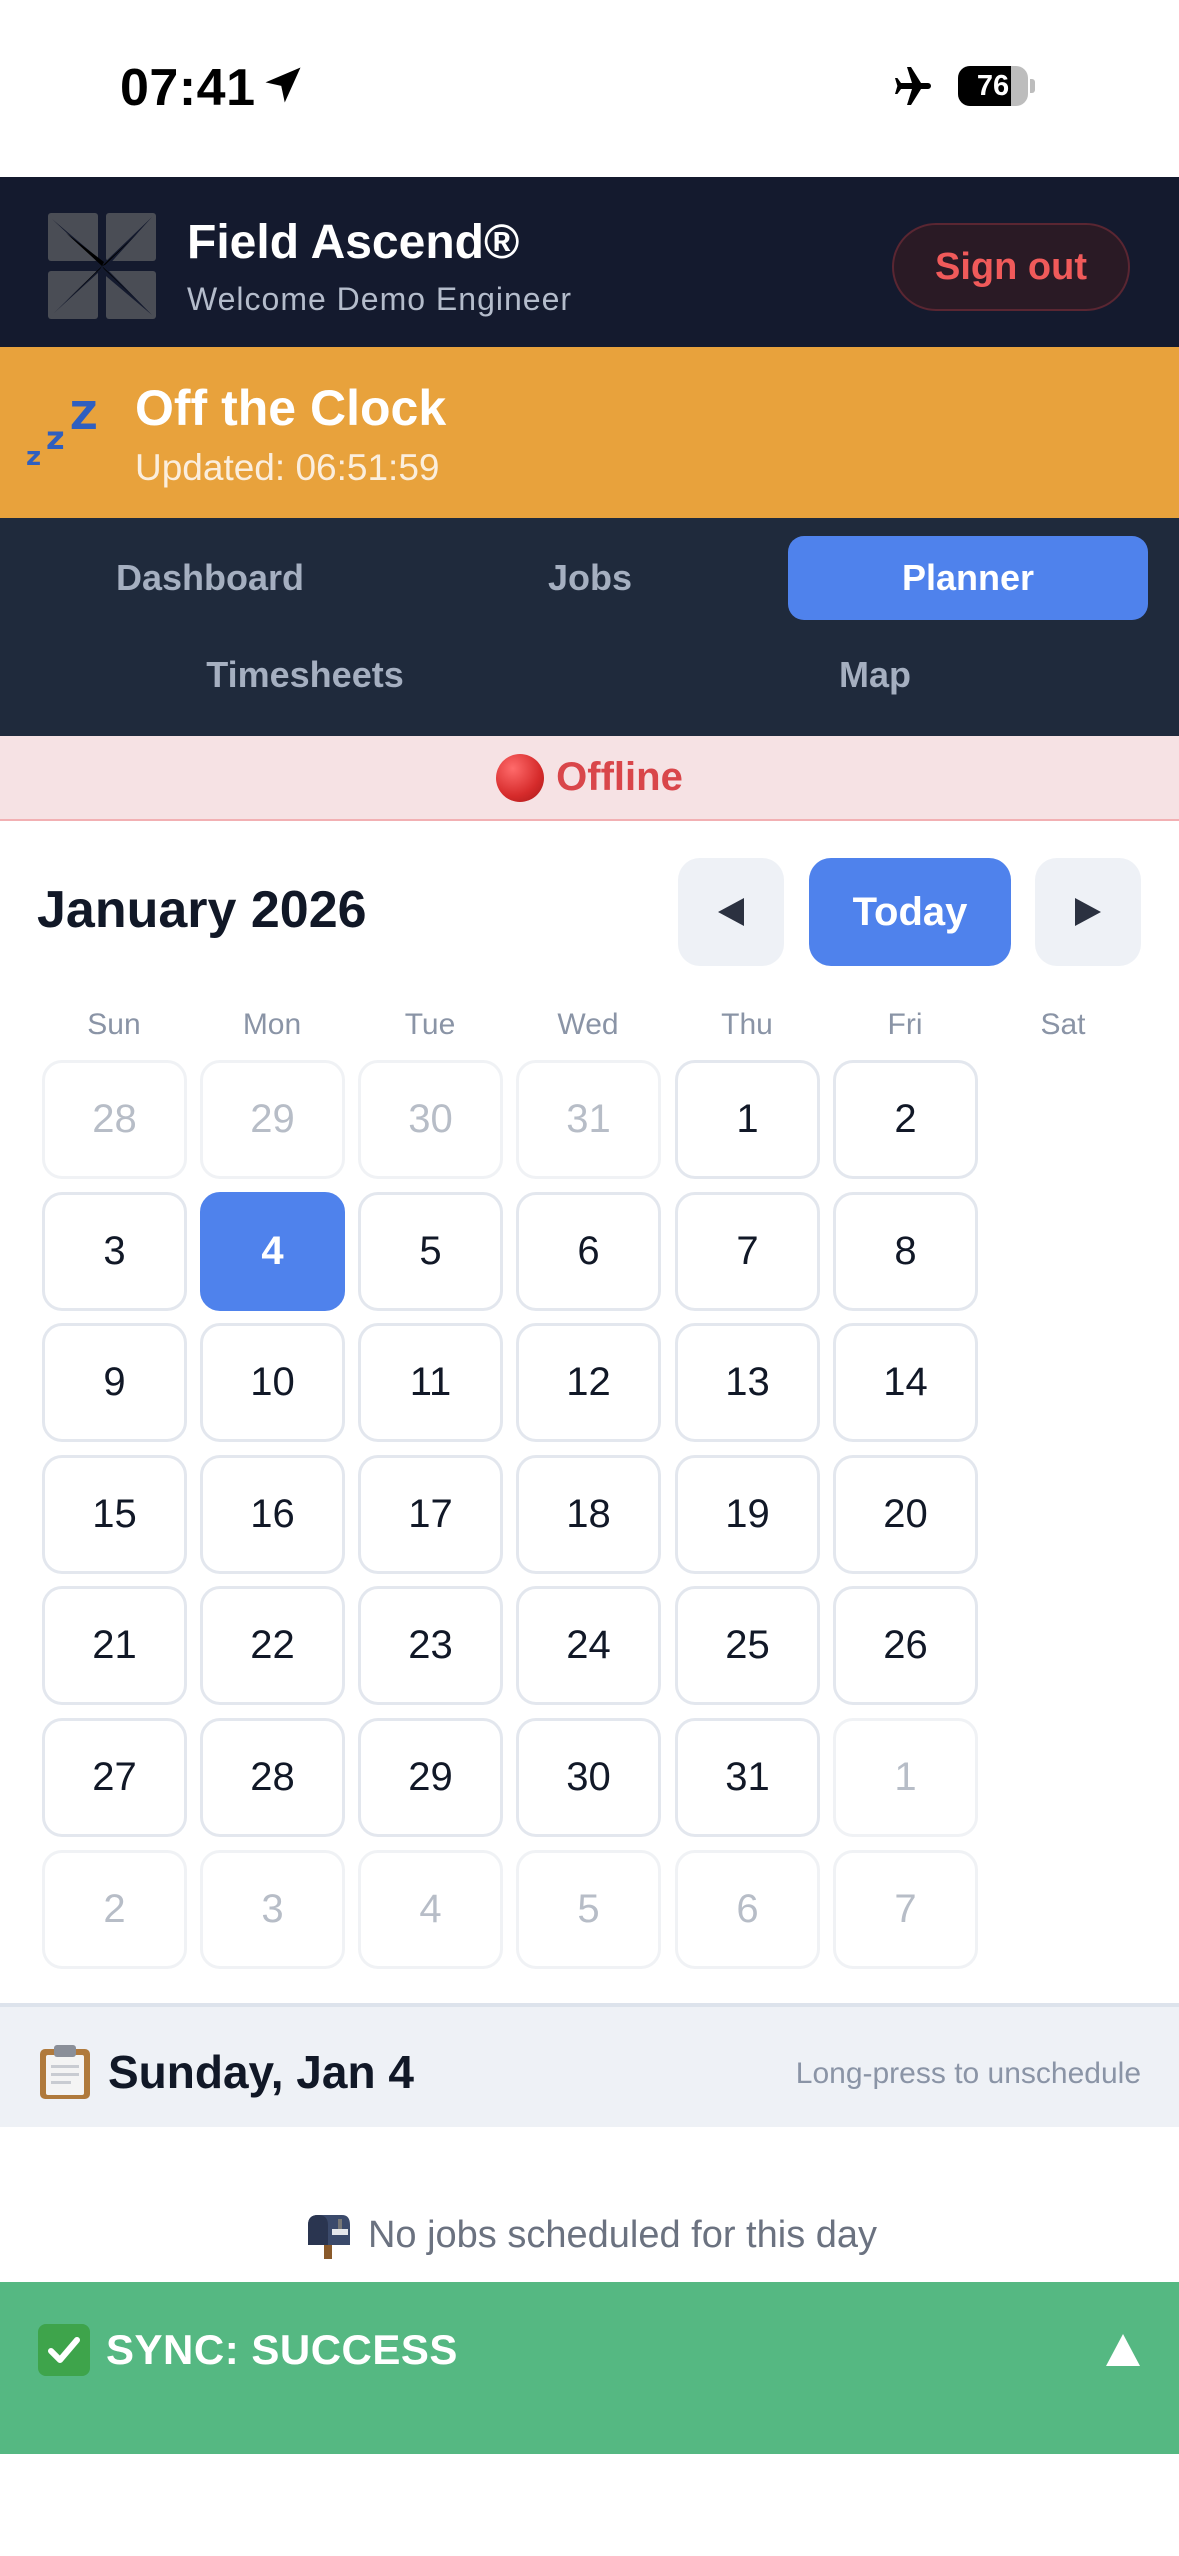 The height and width of the screenshot is (2556, 1179). Describe the element at coordinates (875, 675) in the screenshot. I see `nav-tab-map: Map` at that location.